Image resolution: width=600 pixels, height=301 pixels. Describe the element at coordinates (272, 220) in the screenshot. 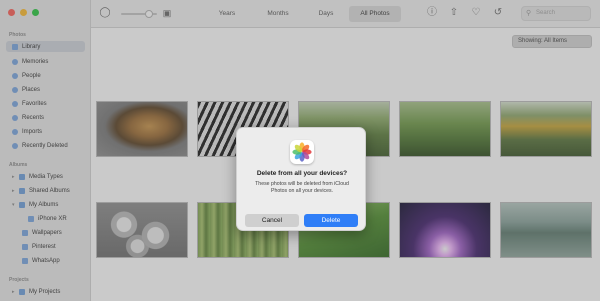

I see `cancel-button: Cancel` at that location.